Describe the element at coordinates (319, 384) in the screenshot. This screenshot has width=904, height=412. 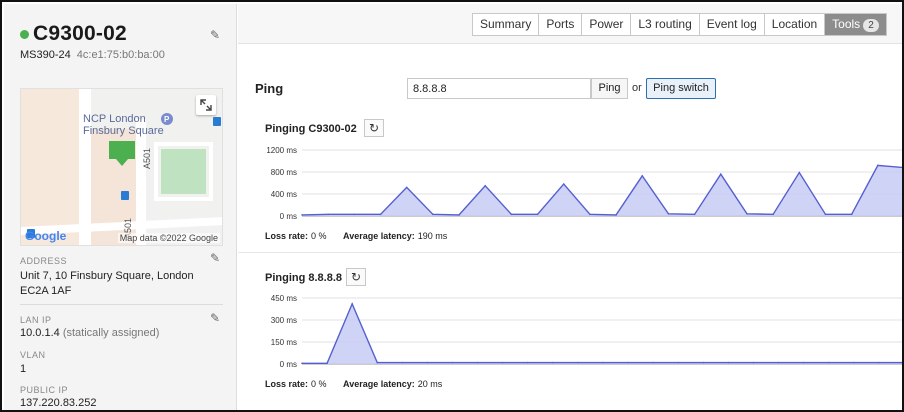
I see `loss-value: 0 %` at that location.